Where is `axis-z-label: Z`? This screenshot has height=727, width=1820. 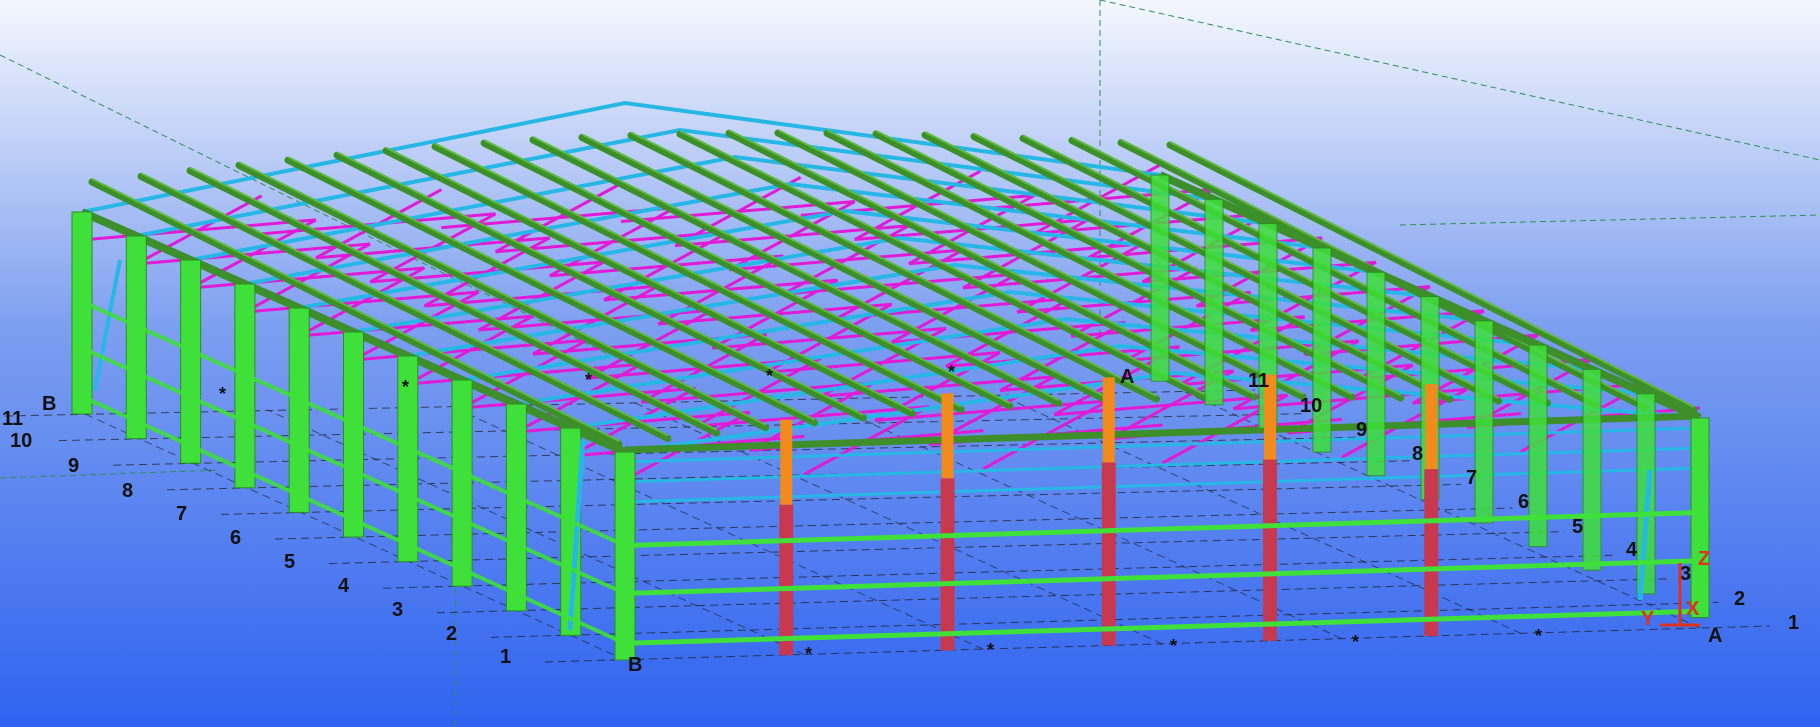 axis-z-label: Z is located at coordinates (1704, 559).